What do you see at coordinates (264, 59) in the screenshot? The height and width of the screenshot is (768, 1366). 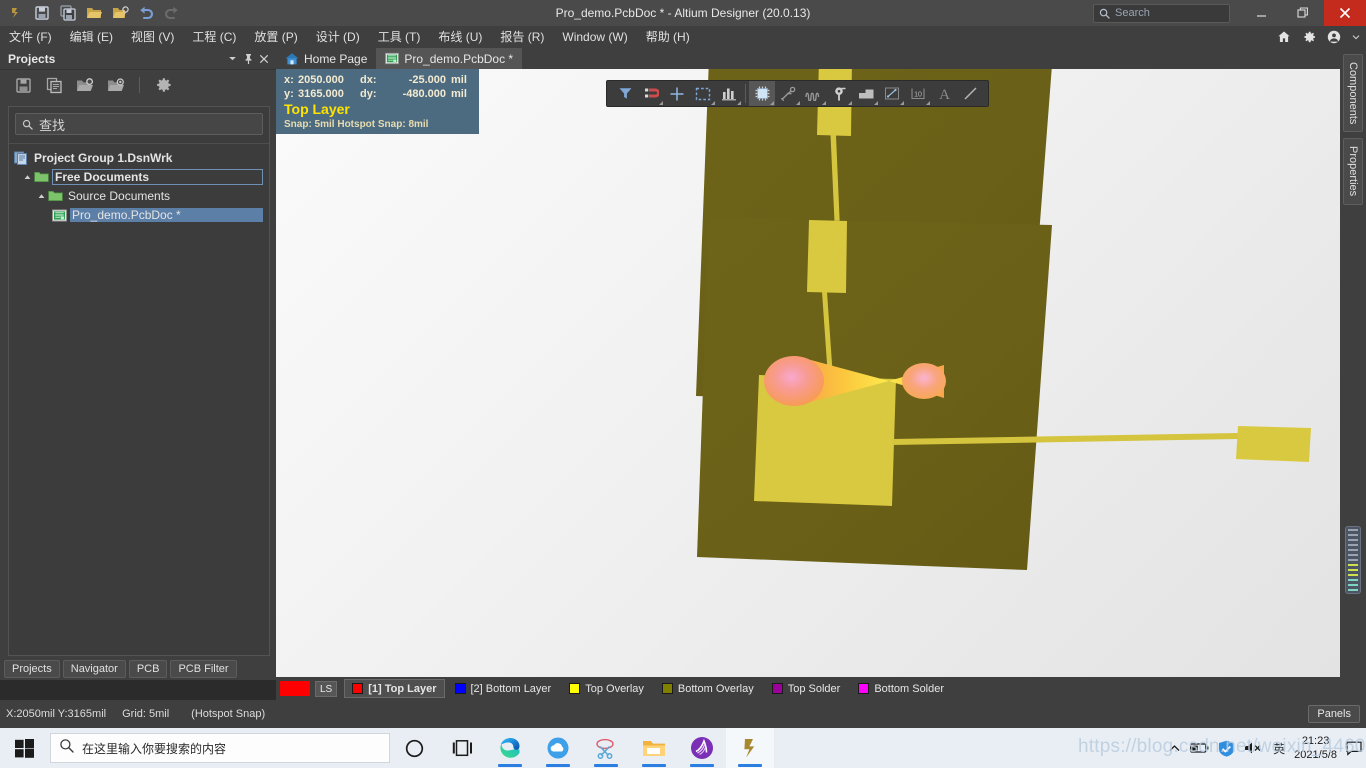 I see `close-icon` at bounding box center [264, 59].